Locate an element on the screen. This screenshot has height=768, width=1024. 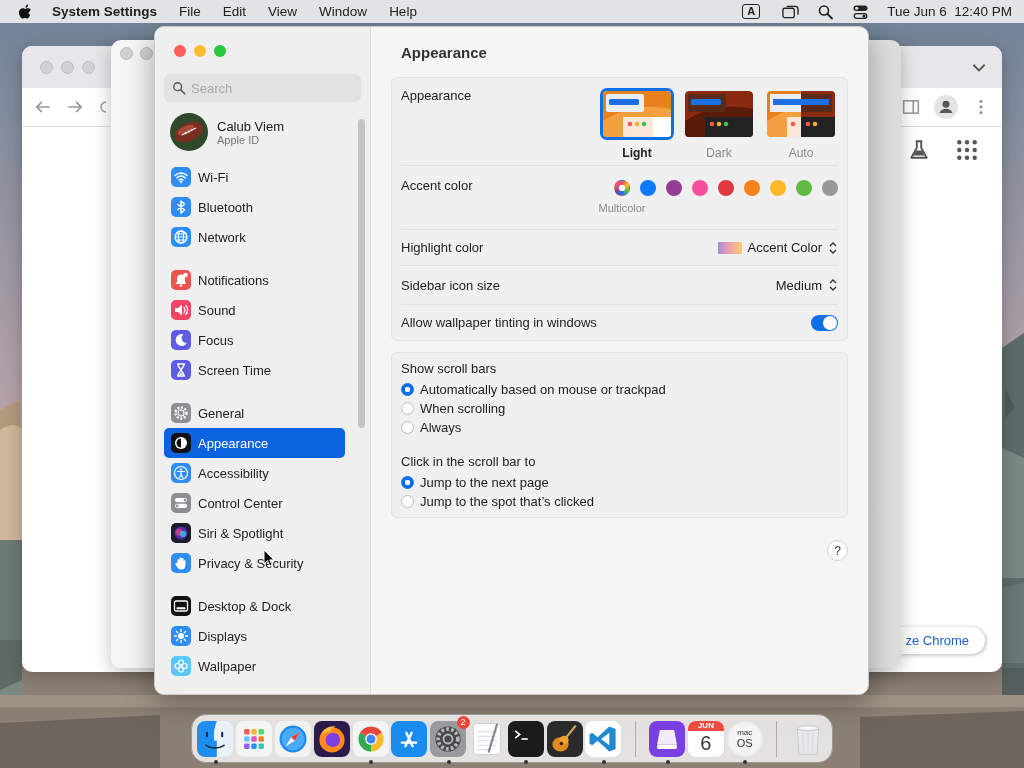
person-icon is located at coordinates (181, 473).